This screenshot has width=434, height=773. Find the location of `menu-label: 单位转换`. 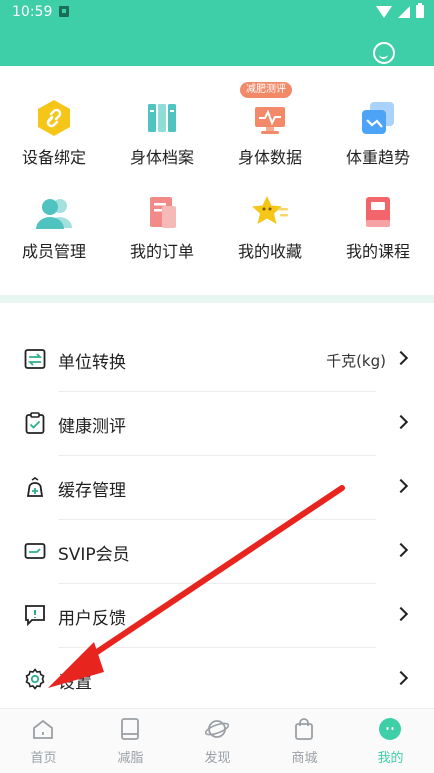

menu-label: 单位转换 is located at coordinates (92, 363).